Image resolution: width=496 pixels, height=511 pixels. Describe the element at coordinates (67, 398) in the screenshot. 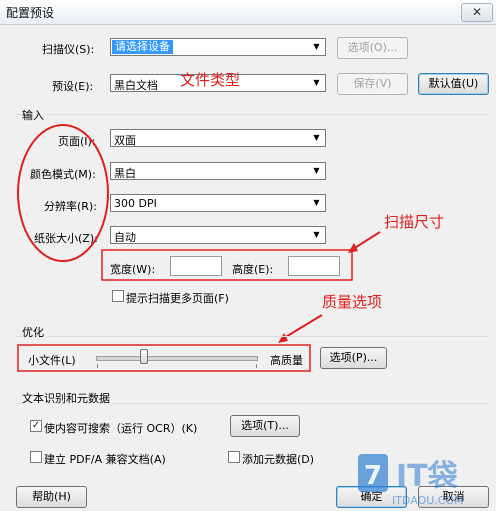

I see `ocr-group-title: 文本识别和元数据` at that location.